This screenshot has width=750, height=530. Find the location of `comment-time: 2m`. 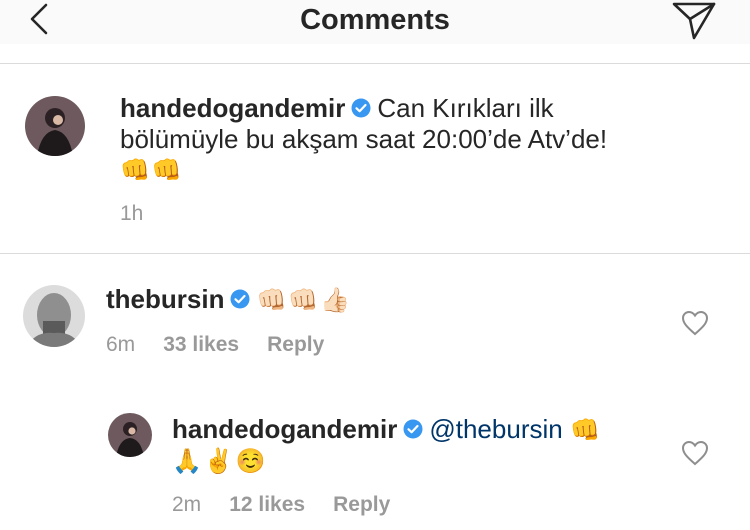

comment-time: 2m is located at coordinates (187, 504).